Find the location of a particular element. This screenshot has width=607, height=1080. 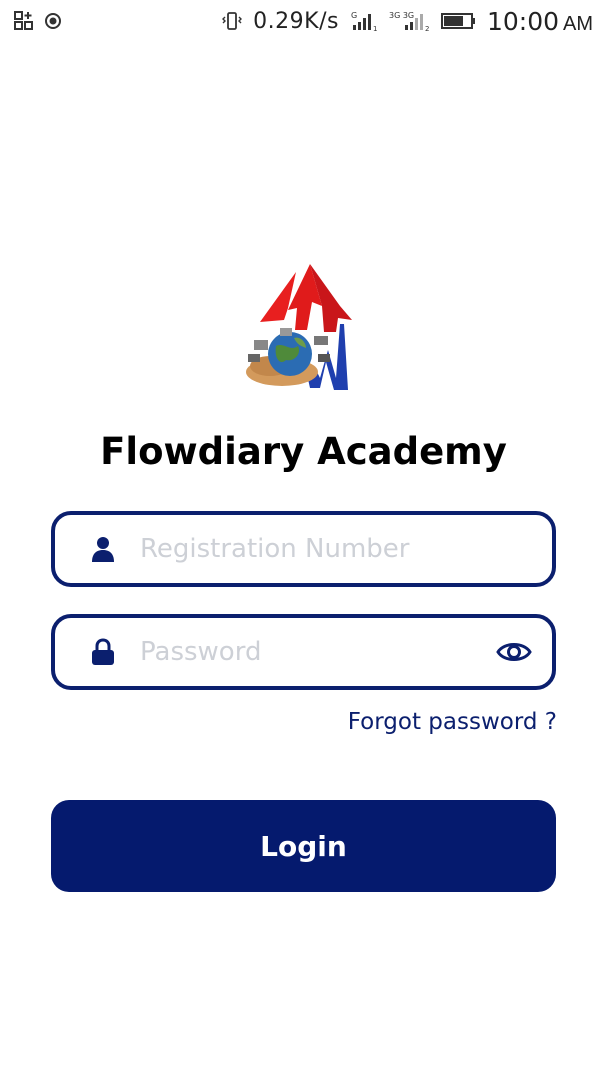

svg-text: 3G 3G is located at coordinates (401, 15).